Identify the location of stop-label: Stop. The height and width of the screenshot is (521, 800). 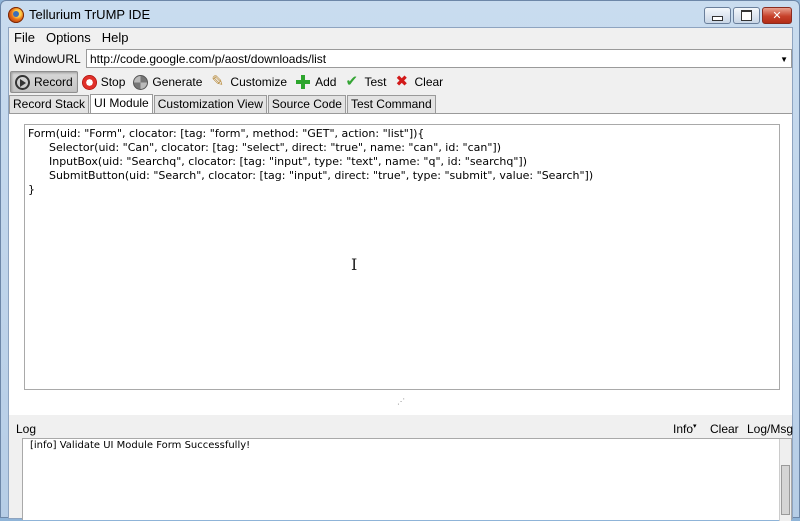
(113, 82).